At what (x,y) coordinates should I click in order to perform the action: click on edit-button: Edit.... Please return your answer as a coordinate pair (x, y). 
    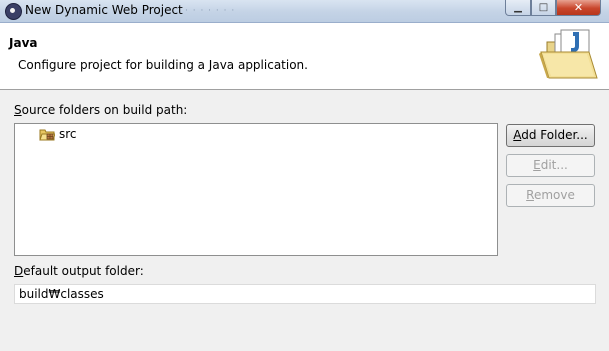
    Looking at the image, I should click on (550, 165).